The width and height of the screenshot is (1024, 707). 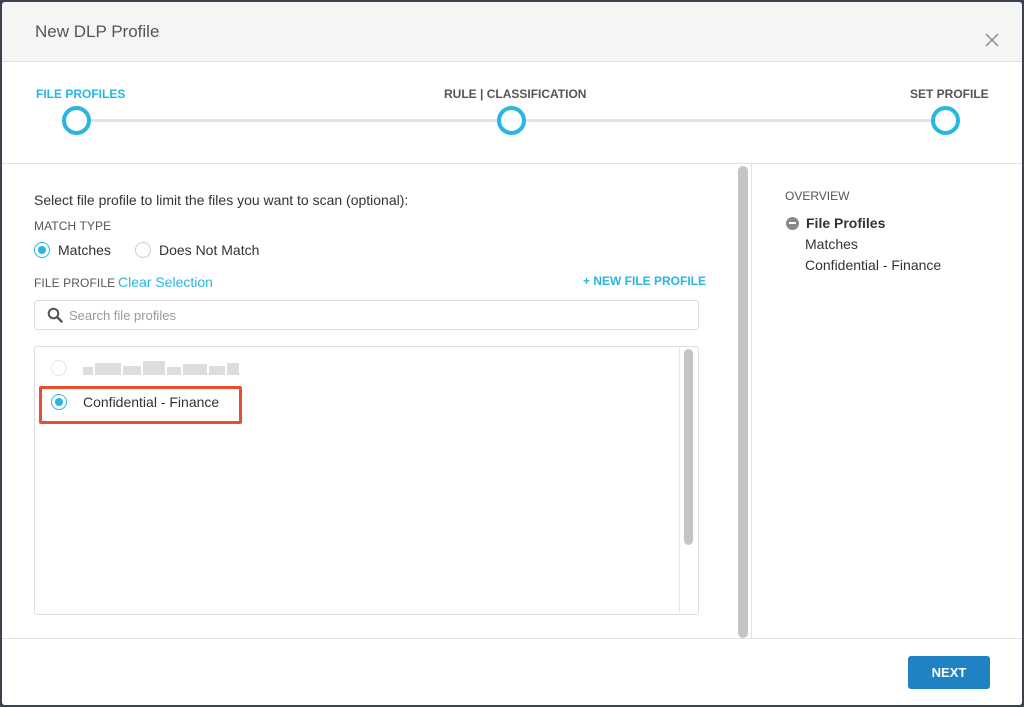 I want to click on panel-divider, so click(x=751, y=401).